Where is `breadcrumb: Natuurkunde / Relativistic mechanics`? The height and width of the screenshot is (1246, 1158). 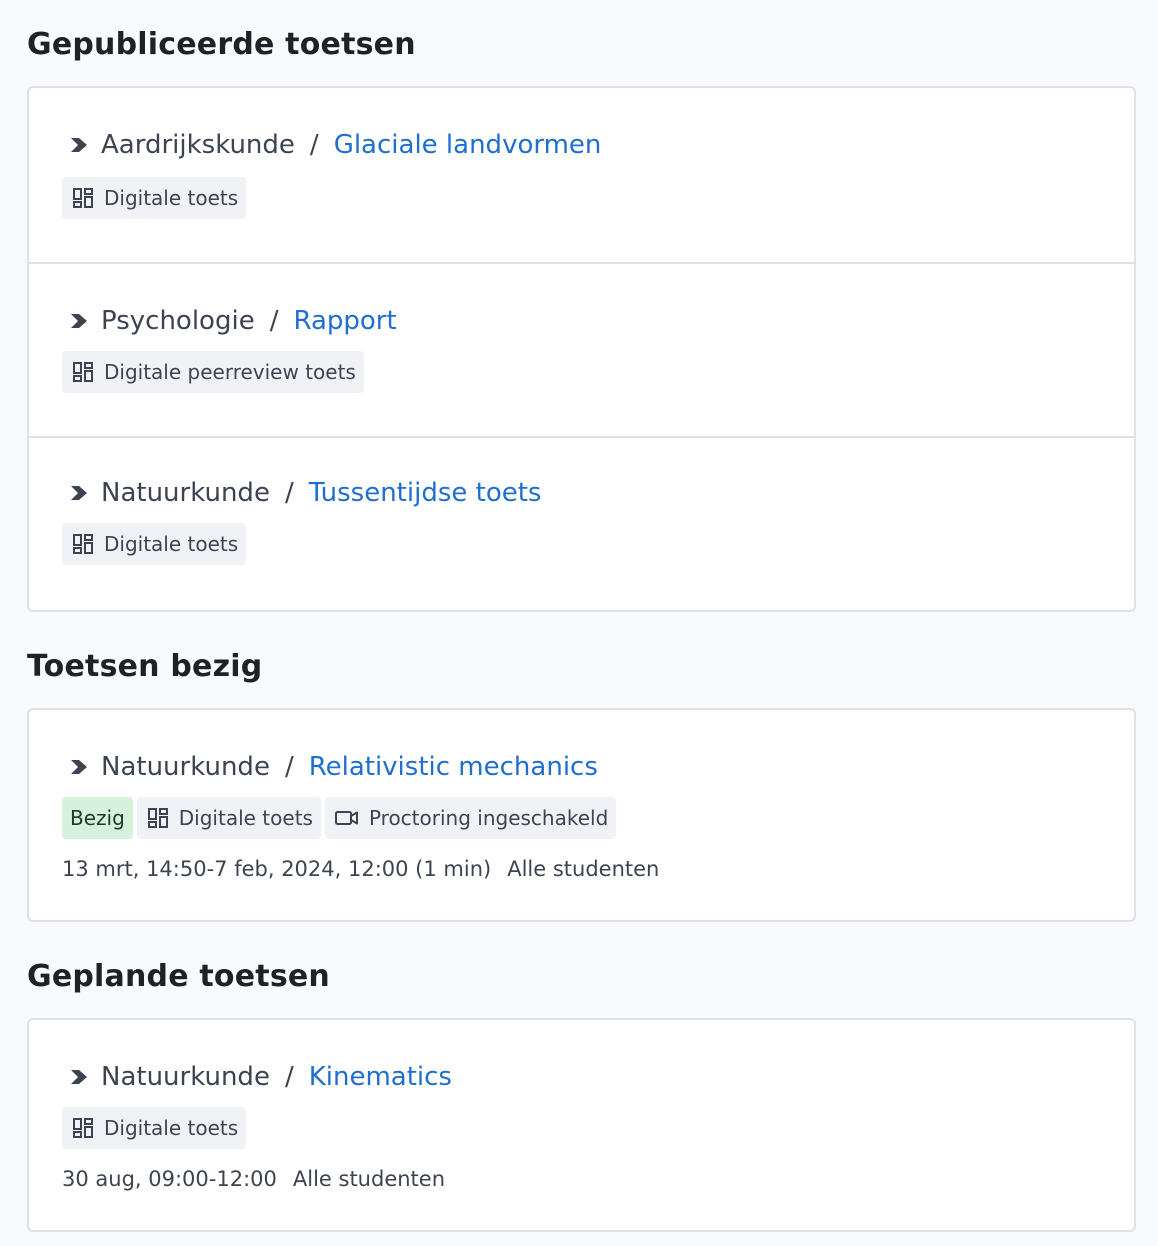 breadcrumb: Natuurkunde / Relativistic mechanics is located at coordinates (333, 767).